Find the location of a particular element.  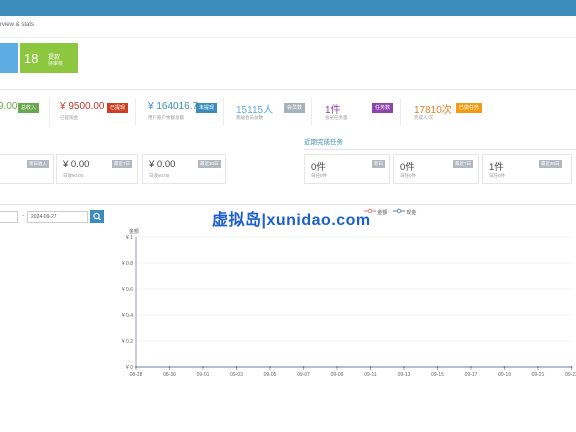

stat-badge: 会员数 is located at coordinates (295, 108).